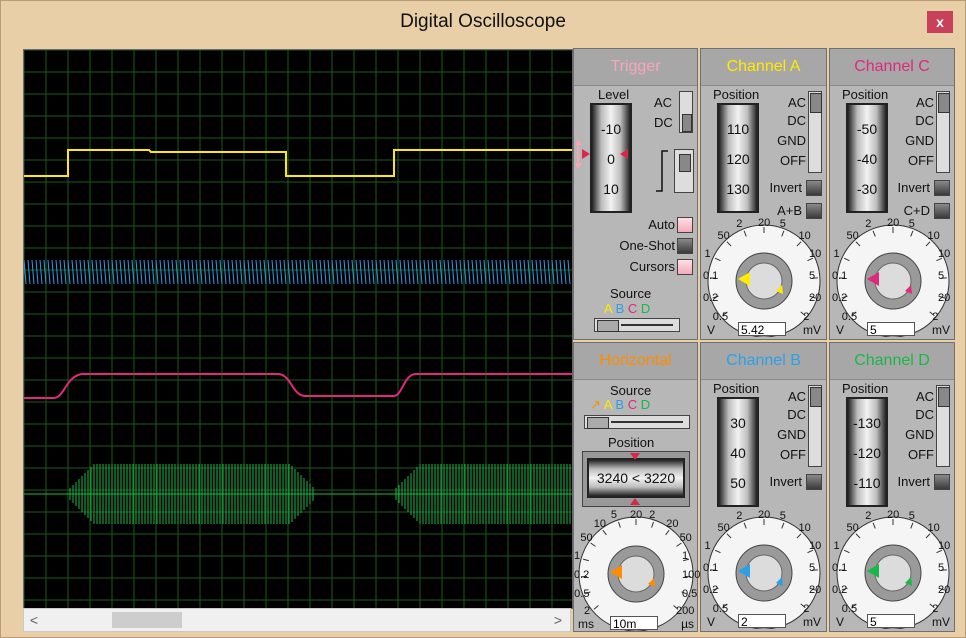 The height and width of the screenshot is (638, 966). I want to click on ramp-icon: ↗, so click(595, 404).